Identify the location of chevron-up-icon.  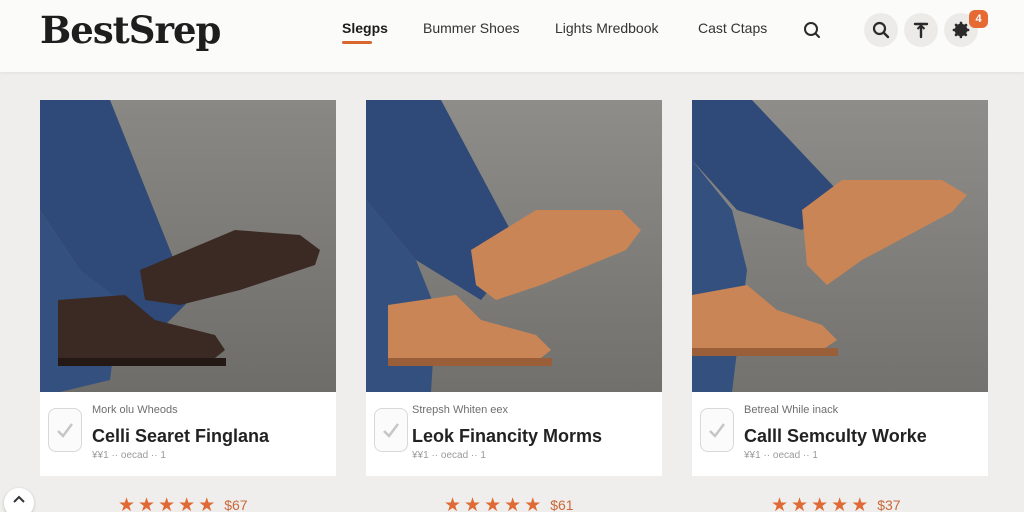
(19, 499).